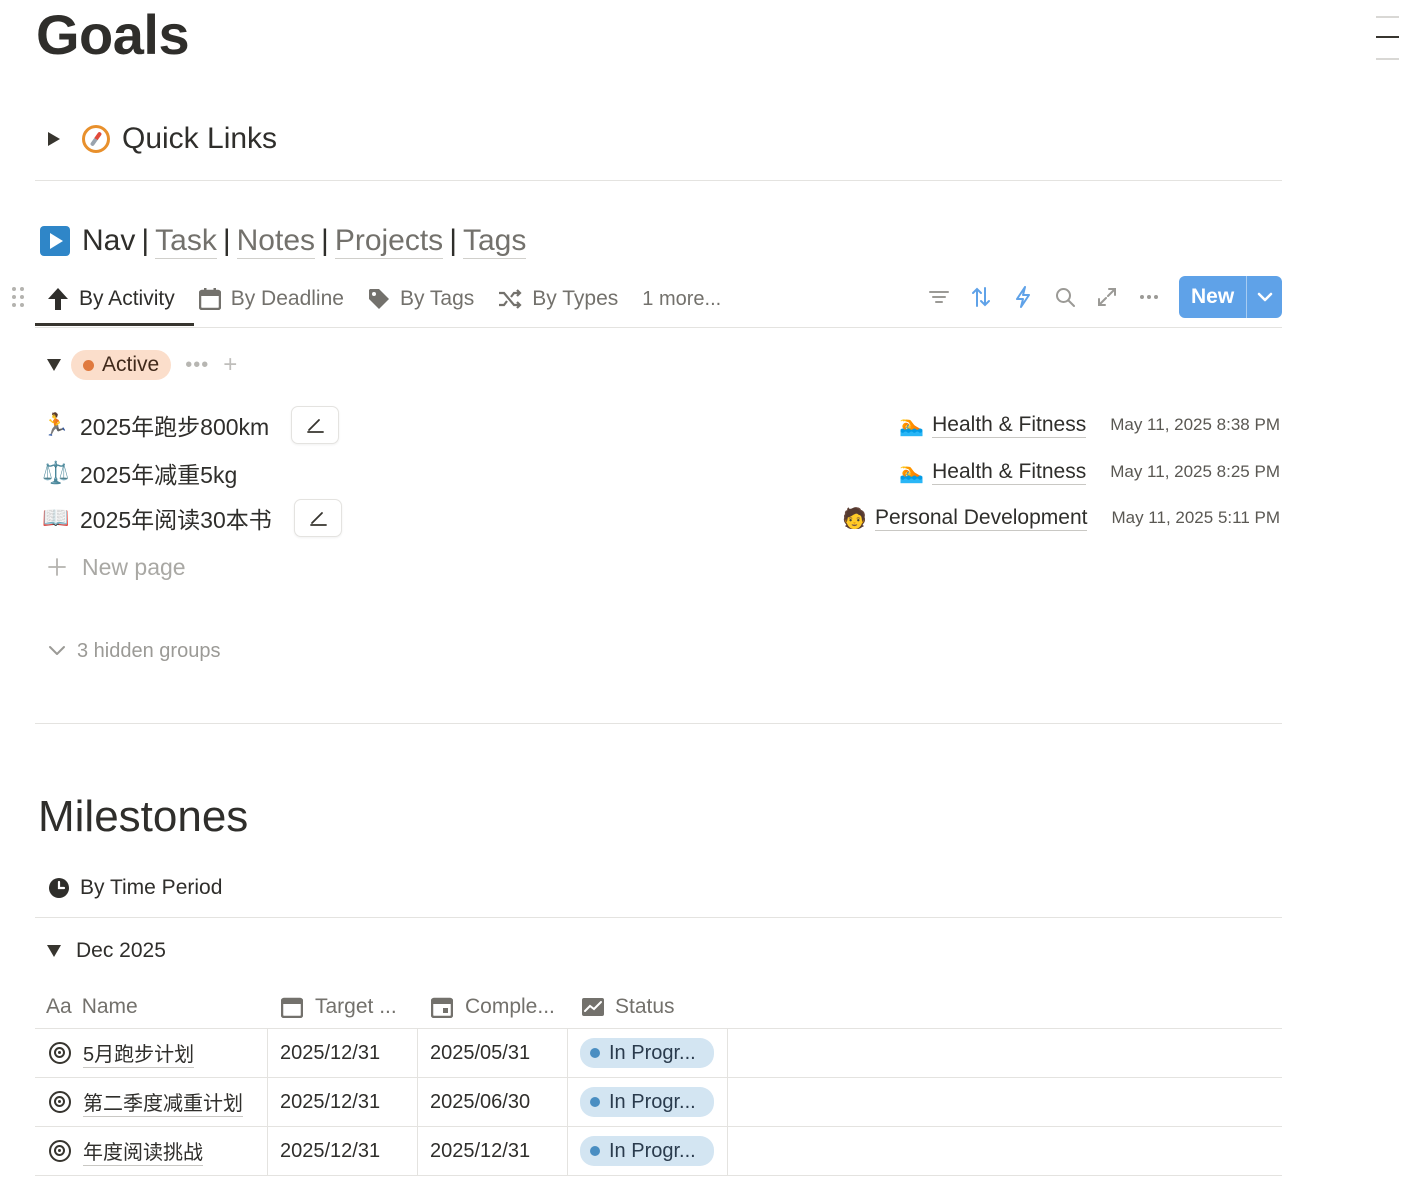 Image resolution: width=1406 pixels, height=1189 pixels. I want to click on add-icon: +, so click(230, 365).